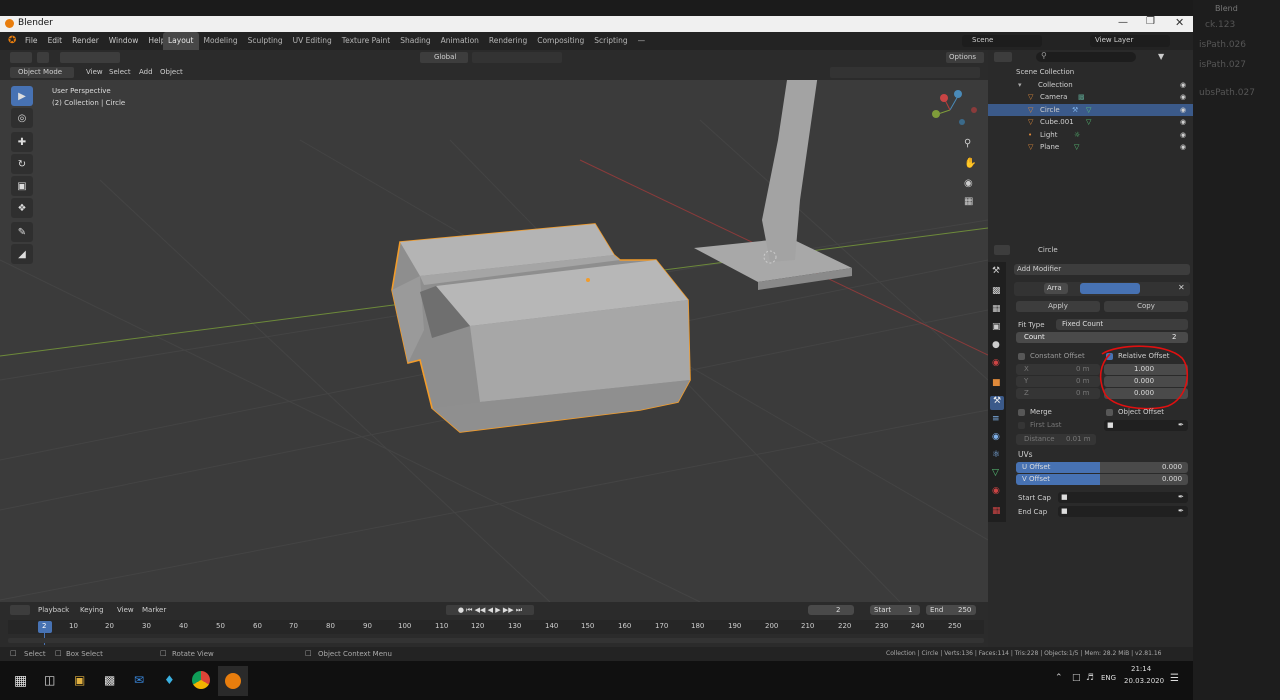 The width and height of the screenshot is (1280, 700). What do you see at coordinates (125, 610) in the screenshot?
I see `timeline-menu-view: View` at bounding box center [125, 610].